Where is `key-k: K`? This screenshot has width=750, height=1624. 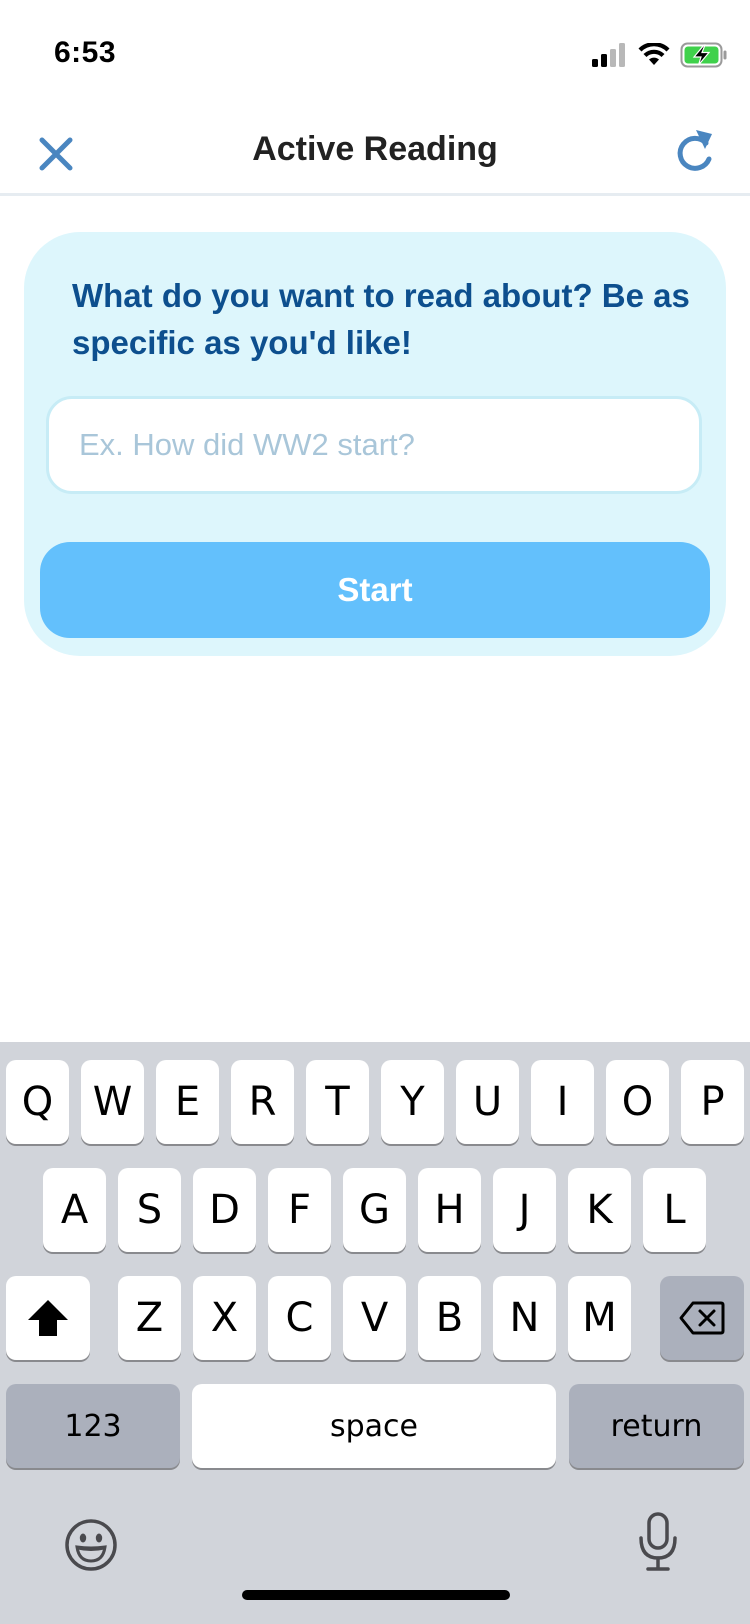 key-k: K is located at coordinates (599, 1210).